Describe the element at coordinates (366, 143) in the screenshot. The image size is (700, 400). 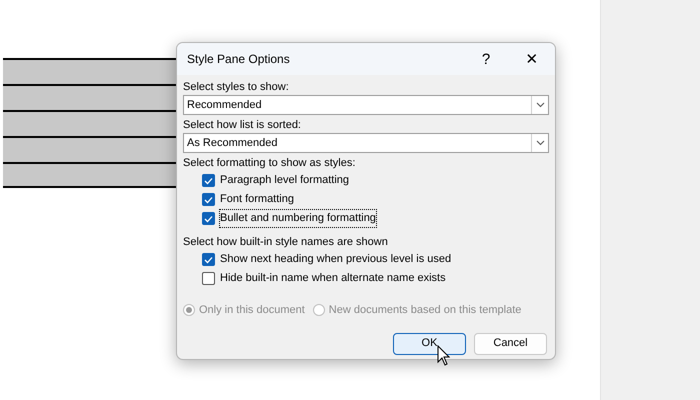
I see `dropdown: As Recommended` at that location.